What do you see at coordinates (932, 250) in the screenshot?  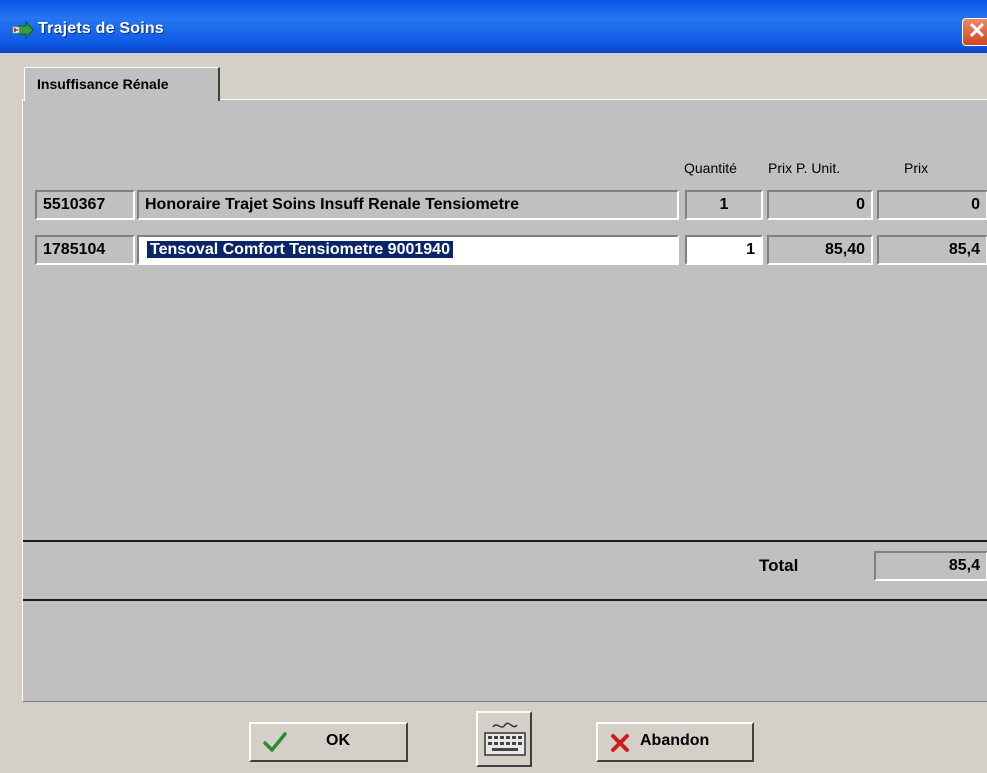 I see `row-2-prix: 85,4` at bounding box center [932, 250].